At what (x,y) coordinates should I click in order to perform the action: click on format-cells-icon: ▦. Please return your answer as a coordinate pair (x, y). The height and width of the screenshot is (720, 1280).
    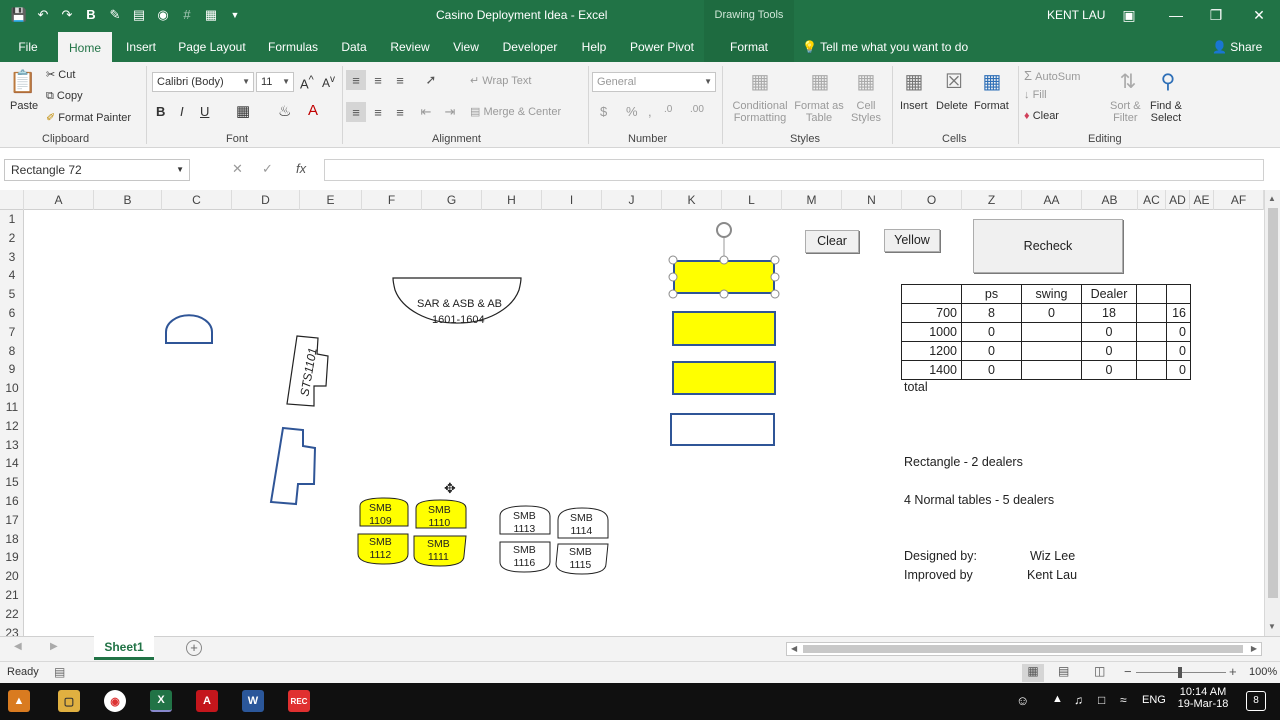
    Looking at the image, I should click on (992, 81).